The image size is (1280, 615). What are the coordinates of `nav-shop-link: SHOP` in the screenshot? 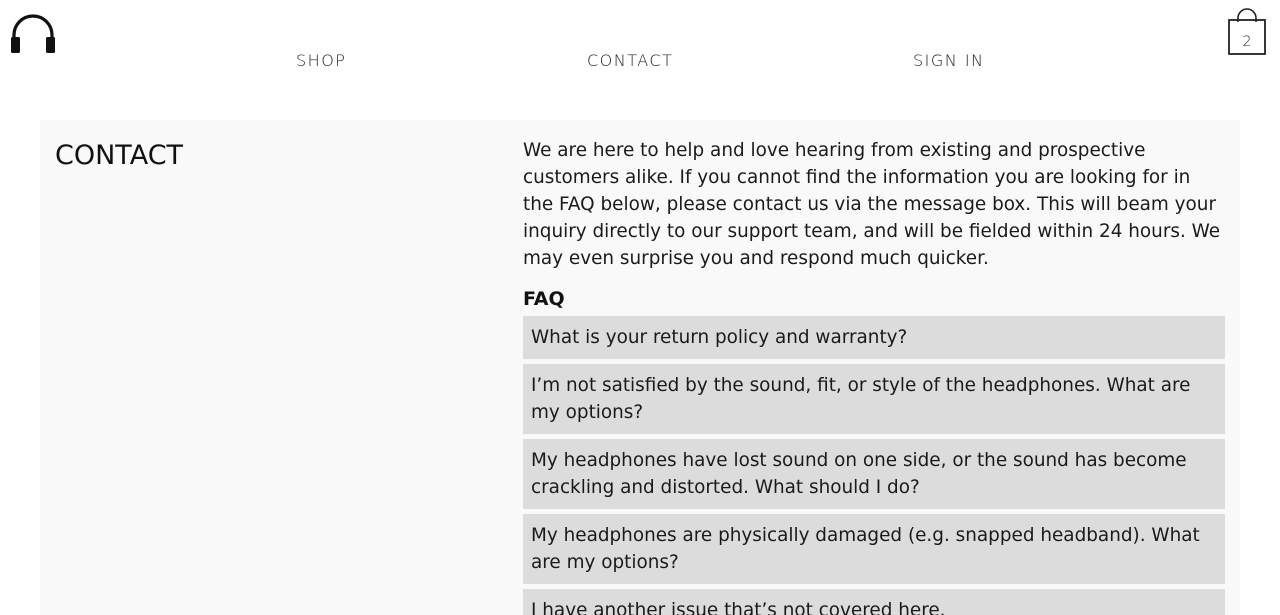 It's located at (321, 60).